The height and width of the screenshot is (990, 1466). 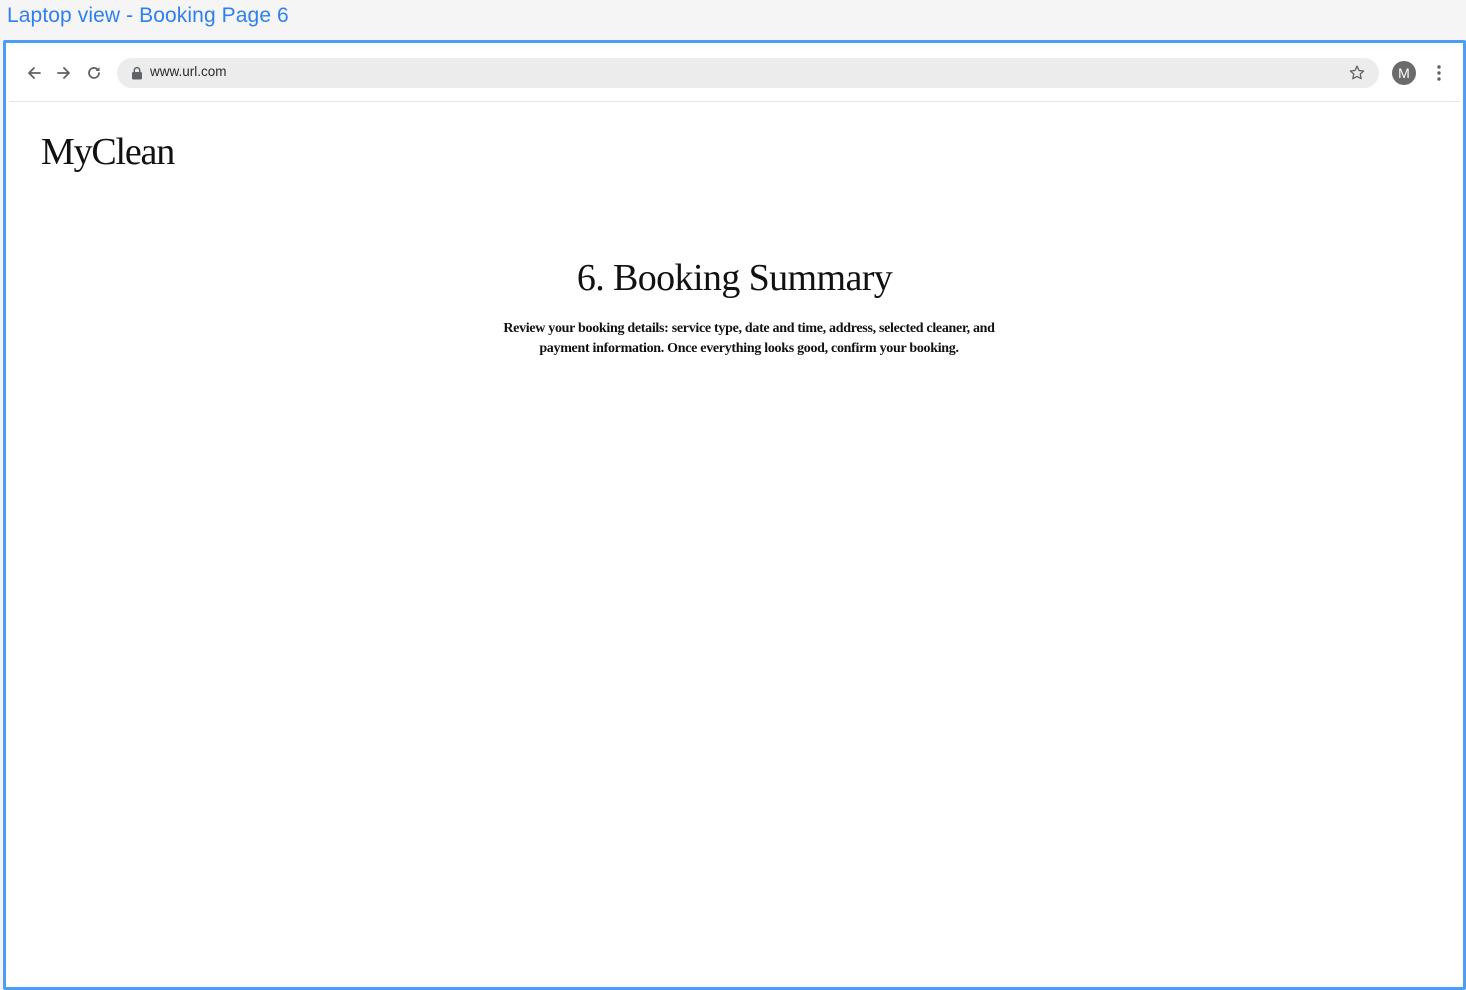 What do you see at coordinates (108, 152) in the screenshot?
I see `site-logo: MyClean` at bounding box center [108, 152].